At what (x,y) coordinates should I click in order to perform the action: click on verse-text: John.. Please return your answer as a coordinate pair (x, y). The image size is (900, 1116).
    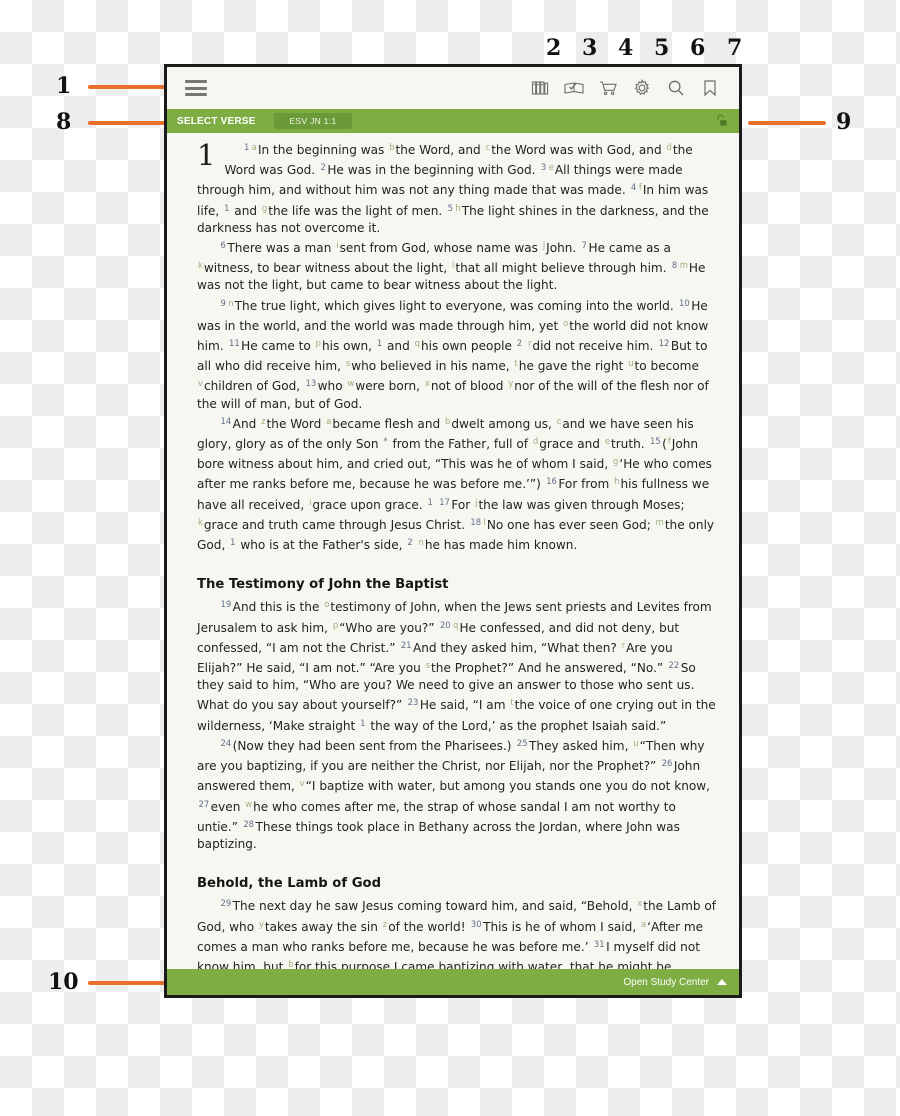
    Looking at the image, I should click on (563, 248).